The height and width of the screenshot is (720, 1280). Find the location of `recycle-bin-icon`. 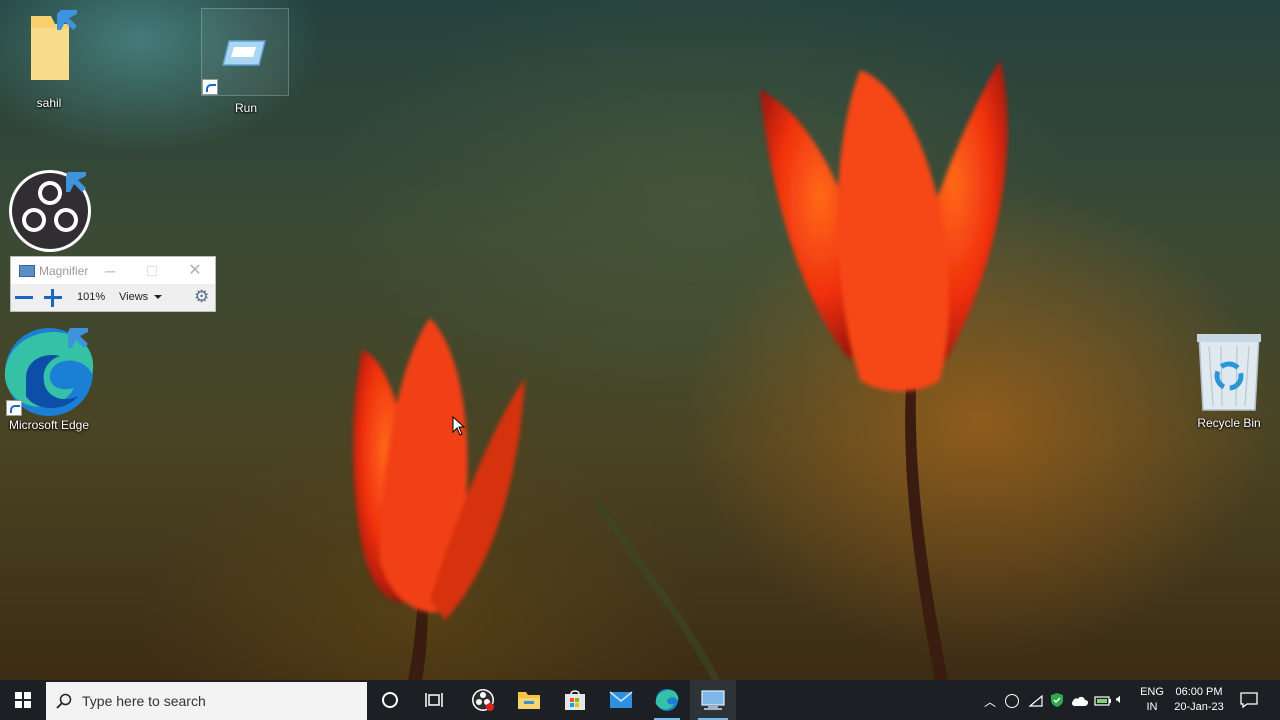

recycle-bin-icon is located at coordinates (1229, 372).